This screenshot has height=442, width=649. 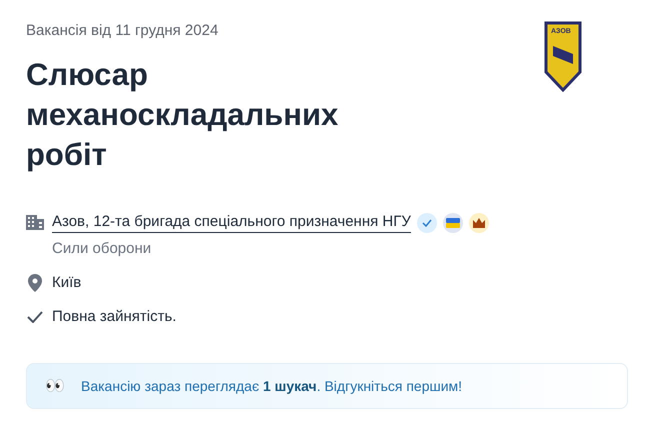 What do you see at coordinates (67, 283) in the screenshot?
I see `location-text: Київ` at bounding box center [67, 283].